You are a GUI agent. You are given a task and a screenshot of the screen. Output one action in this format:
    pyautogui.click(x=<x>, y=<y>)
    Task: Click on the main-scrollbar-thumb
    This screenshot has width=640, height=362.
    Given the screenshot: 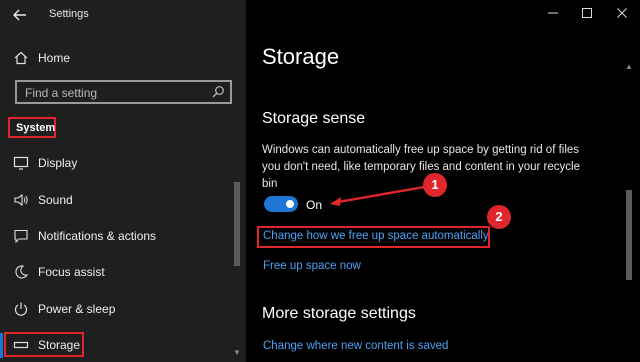 What is the action you would take?
    pyautogui.click(x=629, y=235)
    